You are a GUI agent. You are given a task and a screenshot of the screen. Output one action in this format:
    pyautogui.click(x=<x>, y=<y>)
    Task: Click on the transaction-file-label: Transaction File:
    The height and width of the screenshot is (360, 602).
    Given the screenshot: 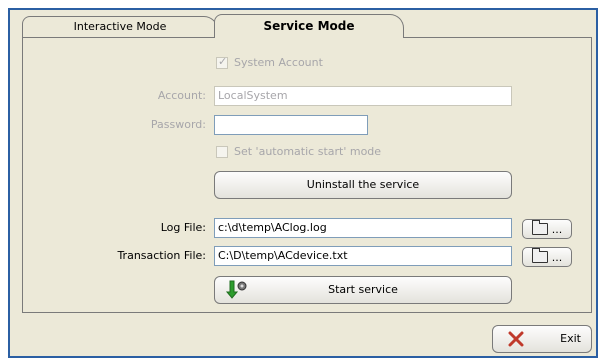 What is the action you would take?
    pyautogui.click(x=161, y=255)
    